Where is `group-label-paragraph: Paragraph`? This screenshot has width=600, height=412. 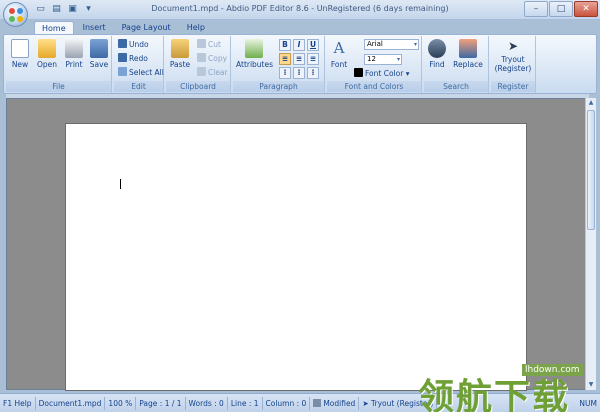
group-label-paragraph: Paragraph is located at coordinates (278, 86).